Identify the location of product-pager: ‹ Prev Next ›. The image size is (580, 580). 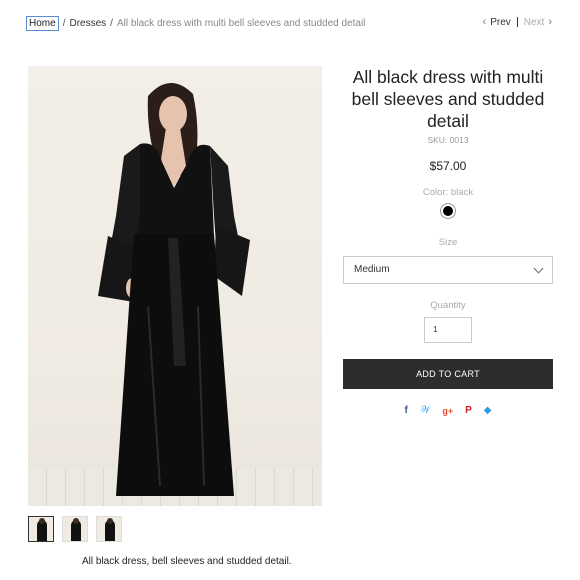
(517, 22).